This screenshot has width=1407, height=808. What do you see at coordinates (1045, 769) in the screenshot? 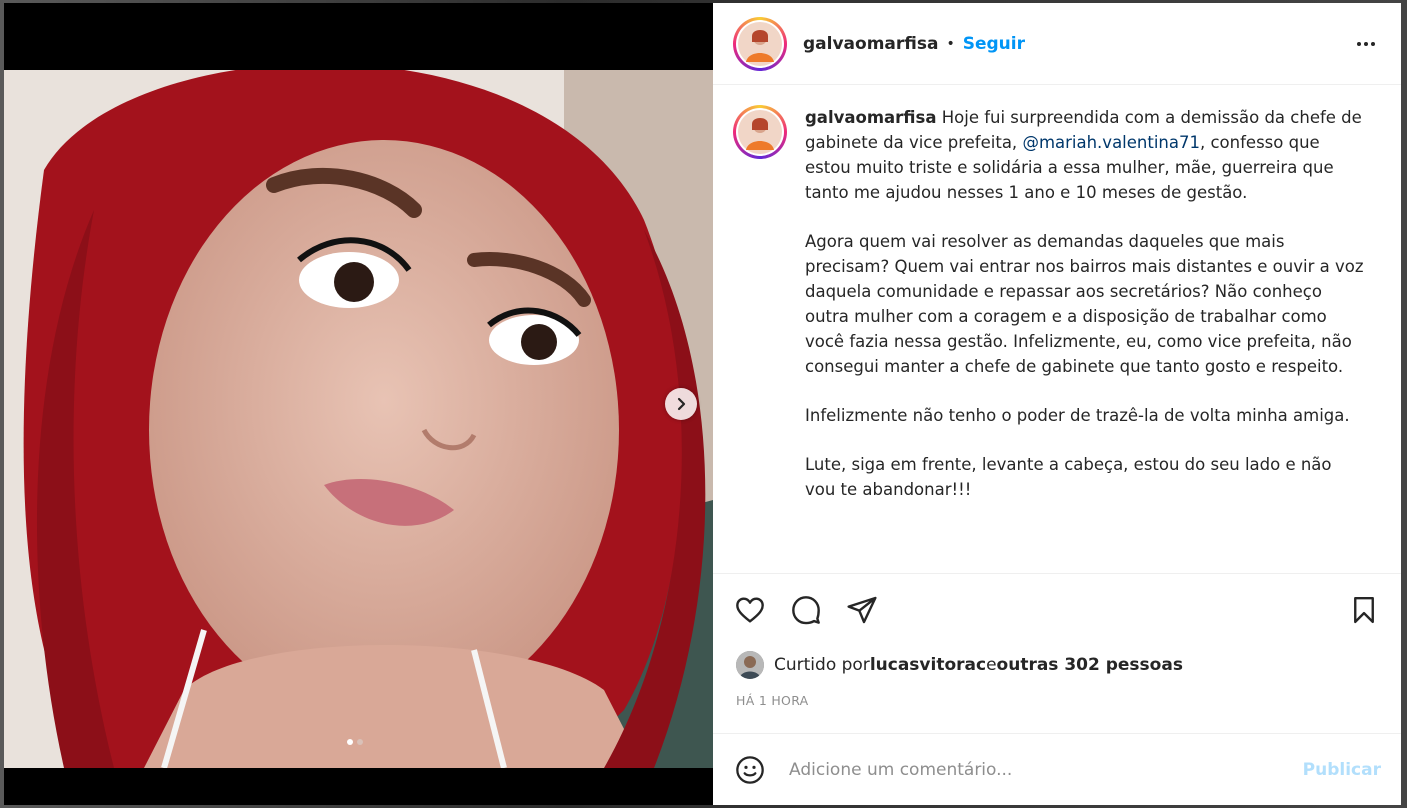
I see `comment-input` at bounding box center [1045, 769].